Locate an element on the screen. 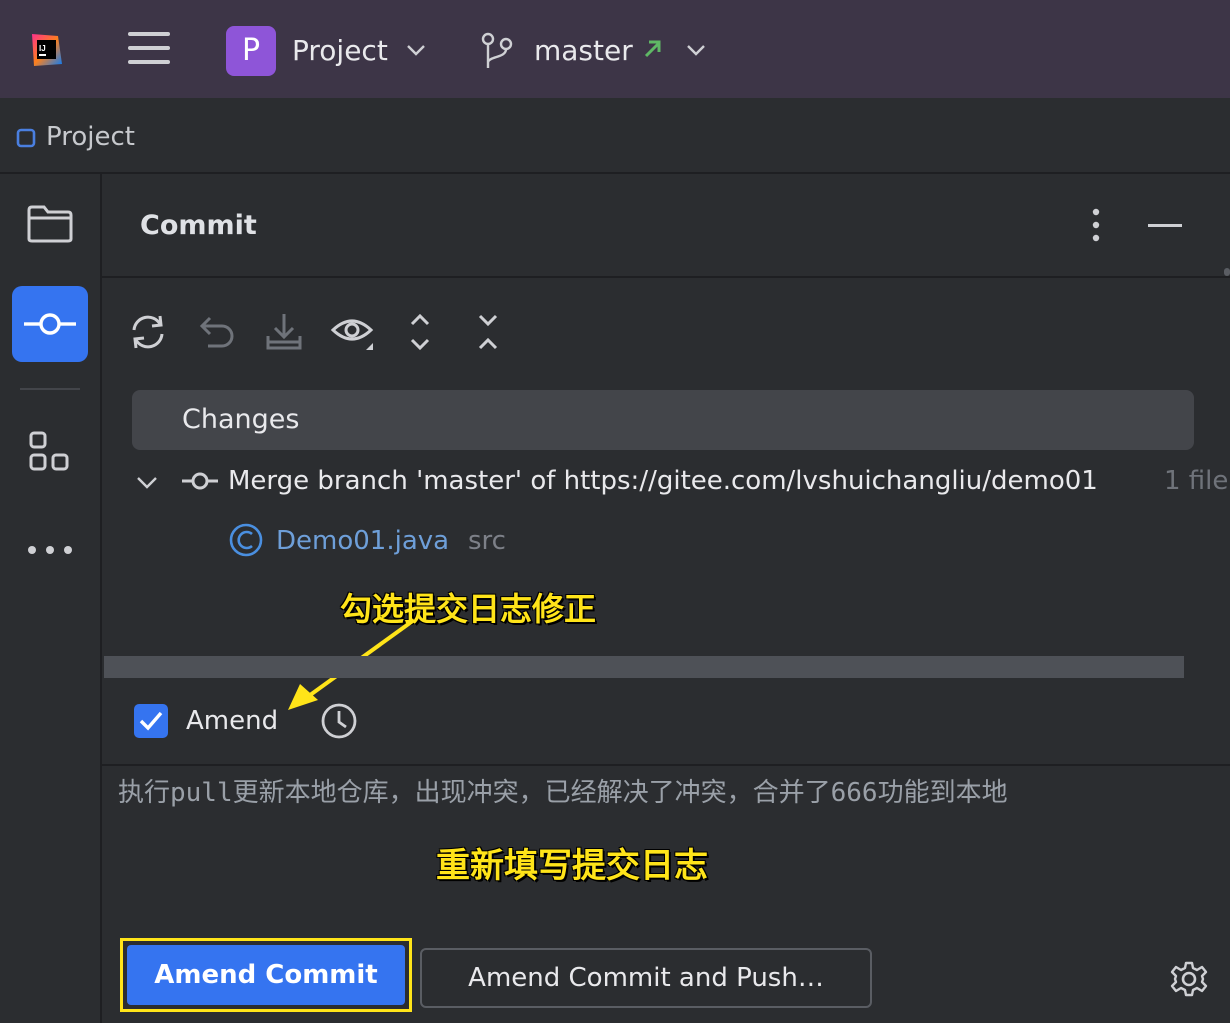  title-bar: IJ P Project master is located at coordinates (615, 50).